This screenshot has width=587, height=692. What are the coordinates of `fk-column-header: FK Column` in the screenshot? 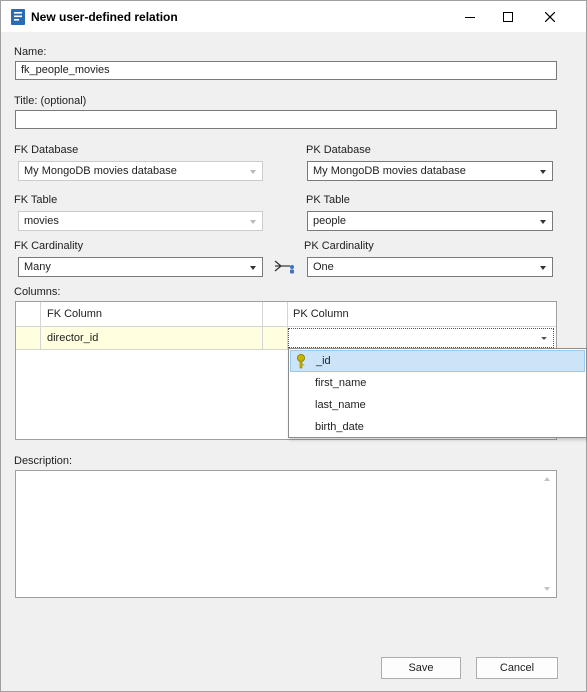 It's located at (152, 314).